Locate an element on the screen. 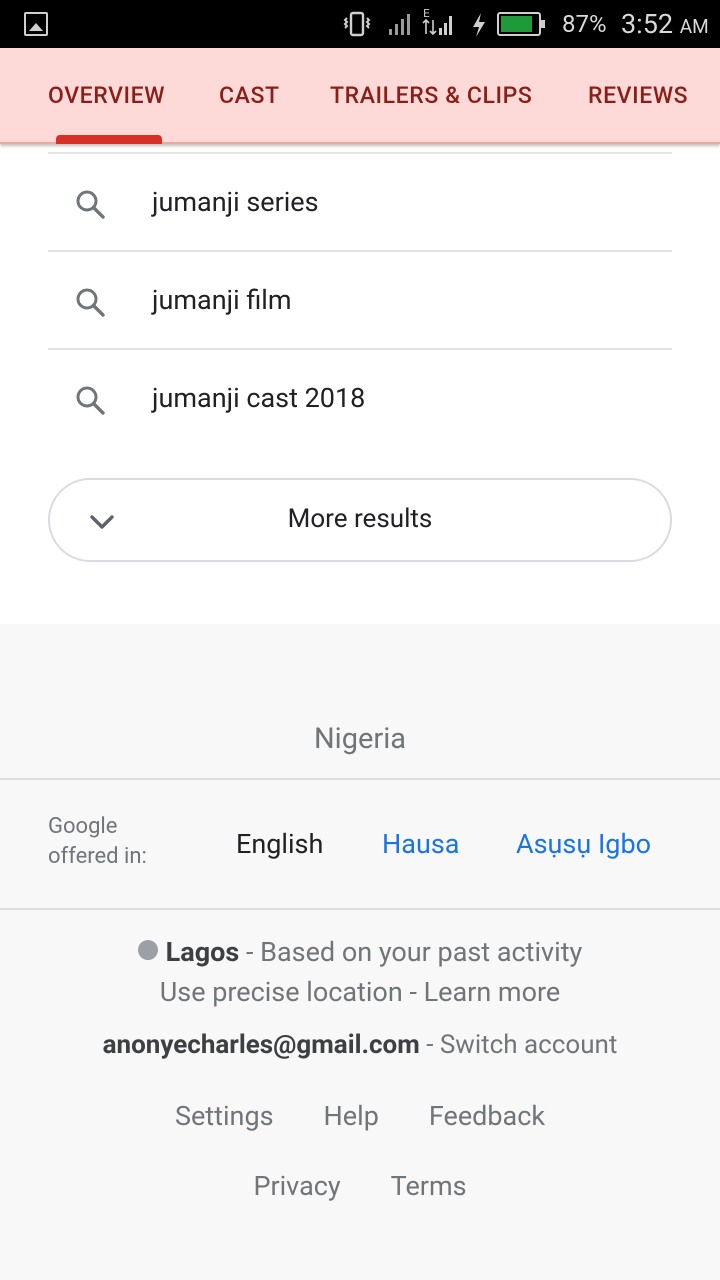 This screenshot has height=1280, width=720. switch-account-link: - Switch account is located at coordinates (521, 1045).